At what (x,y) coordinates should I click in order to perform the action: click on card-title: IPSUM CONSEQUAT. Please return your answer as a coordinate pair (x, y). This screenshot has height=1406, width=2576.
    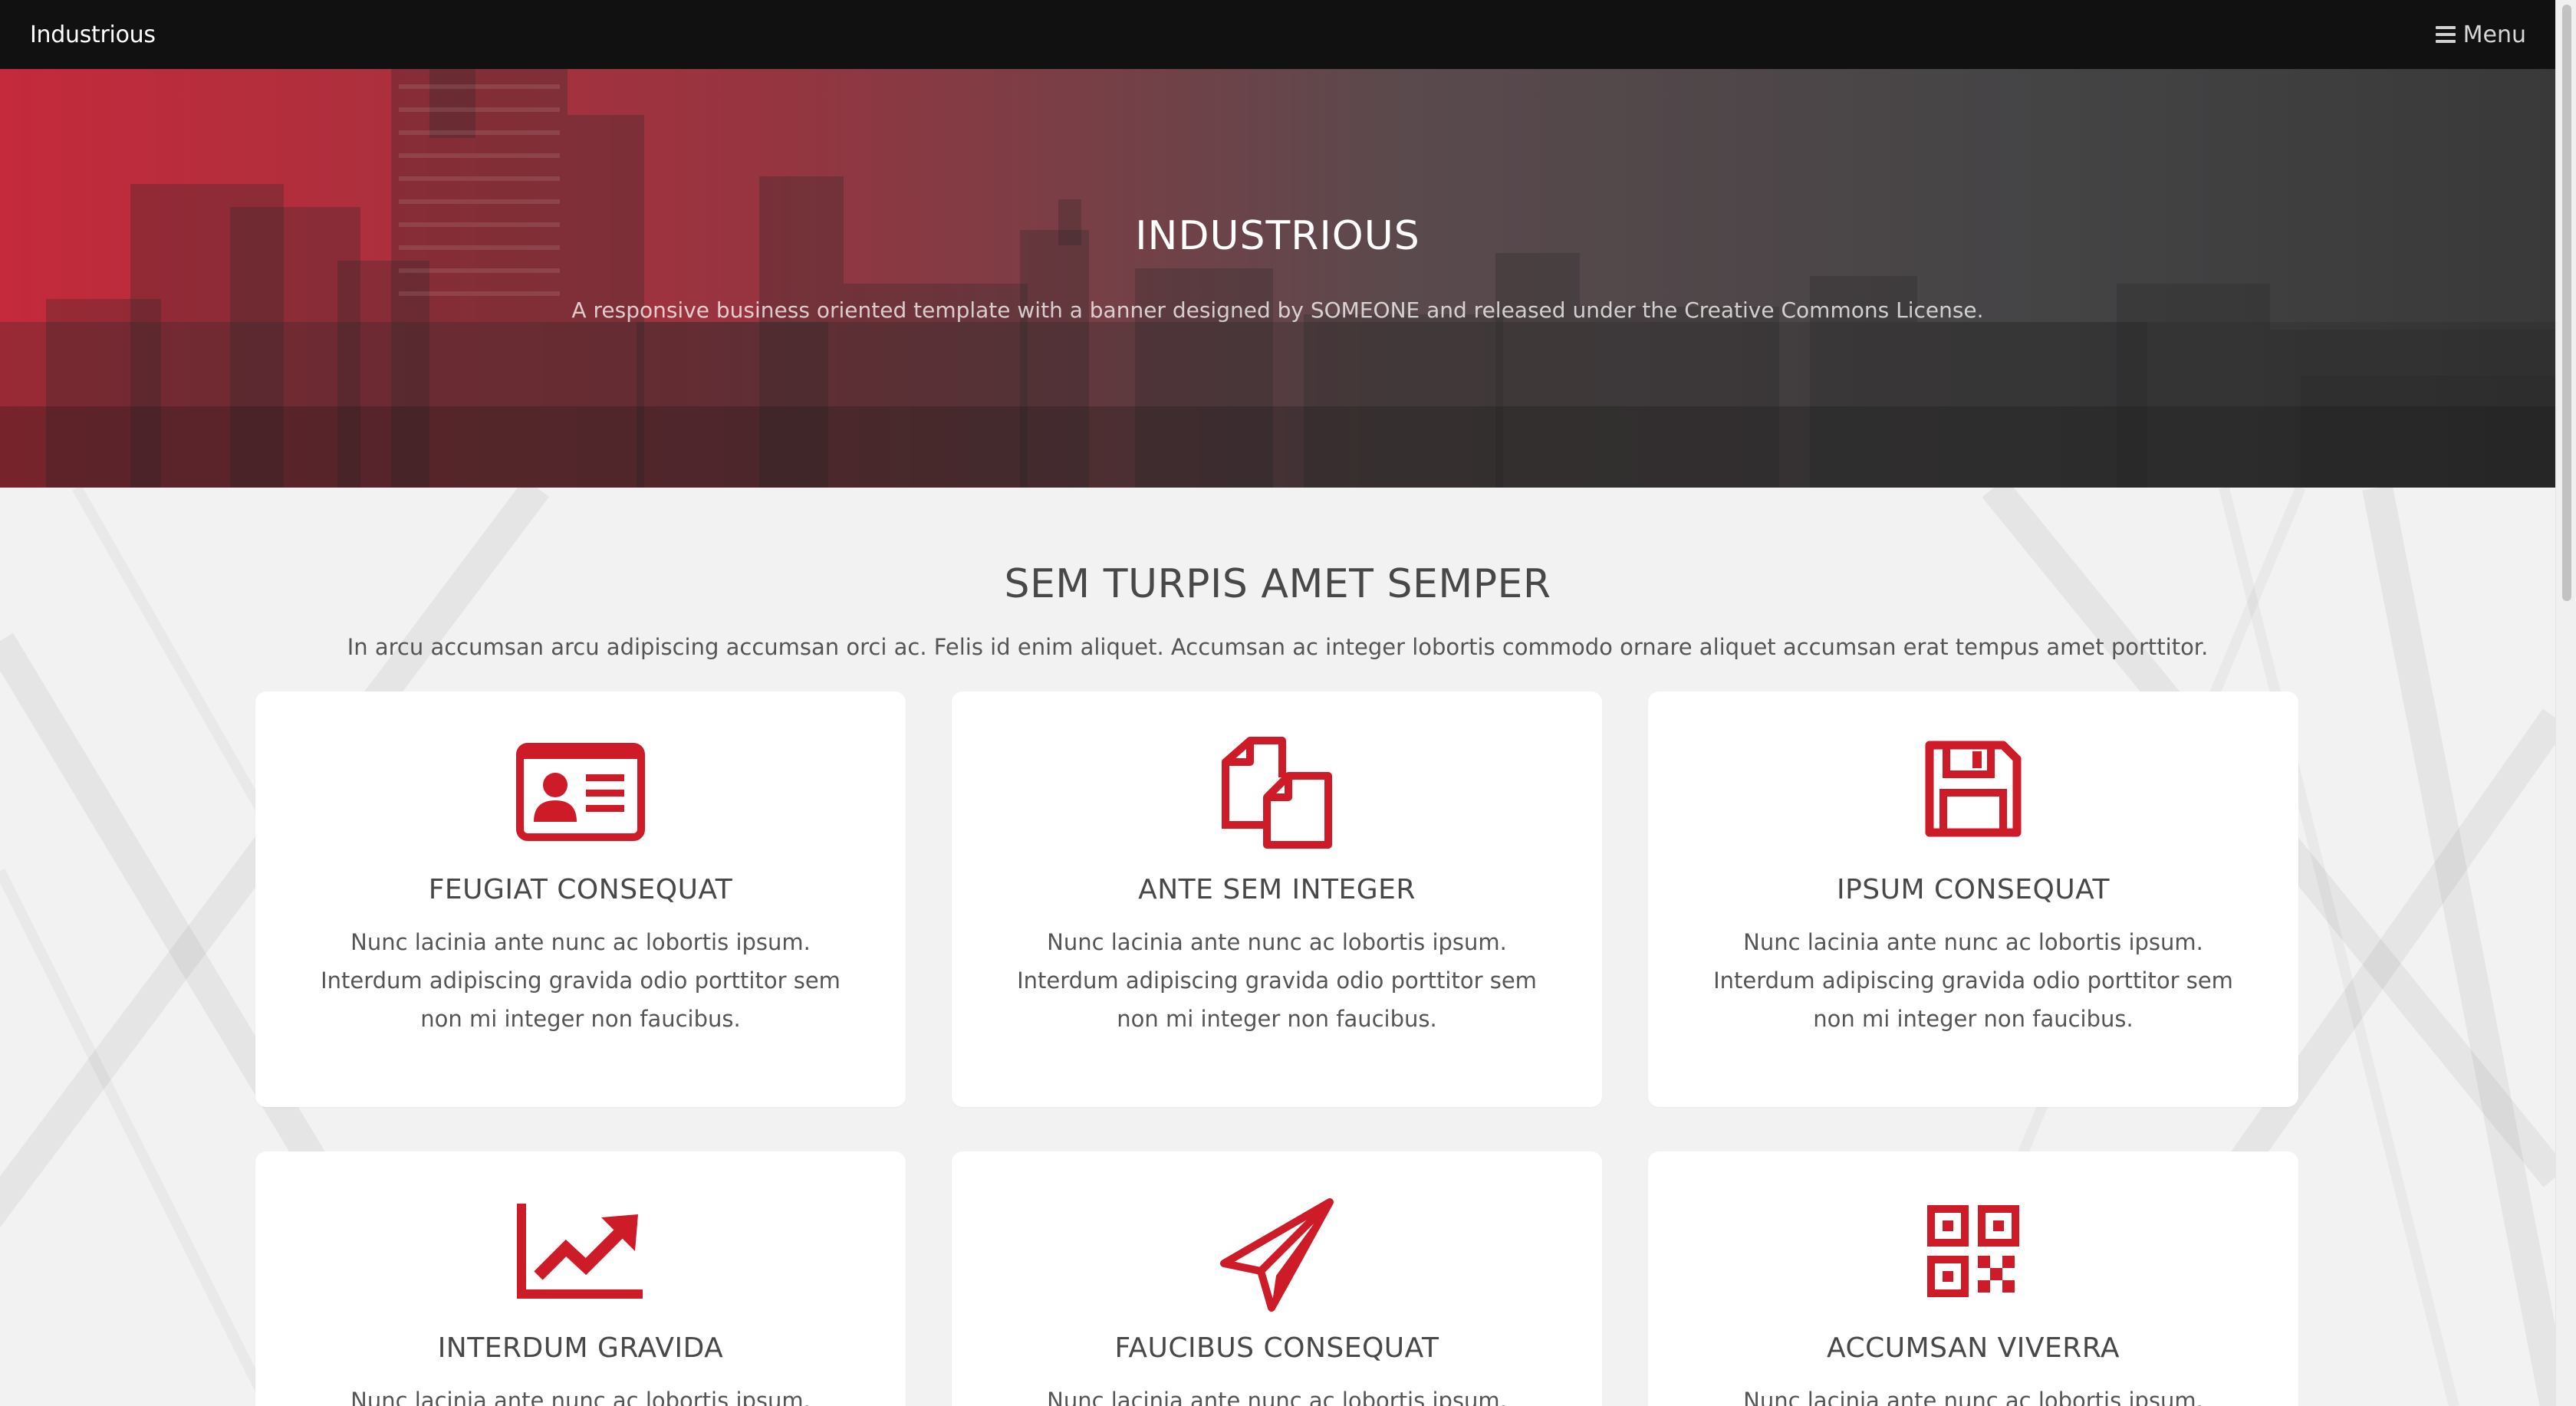
    Looking at the image, I should click on (1973, 890).